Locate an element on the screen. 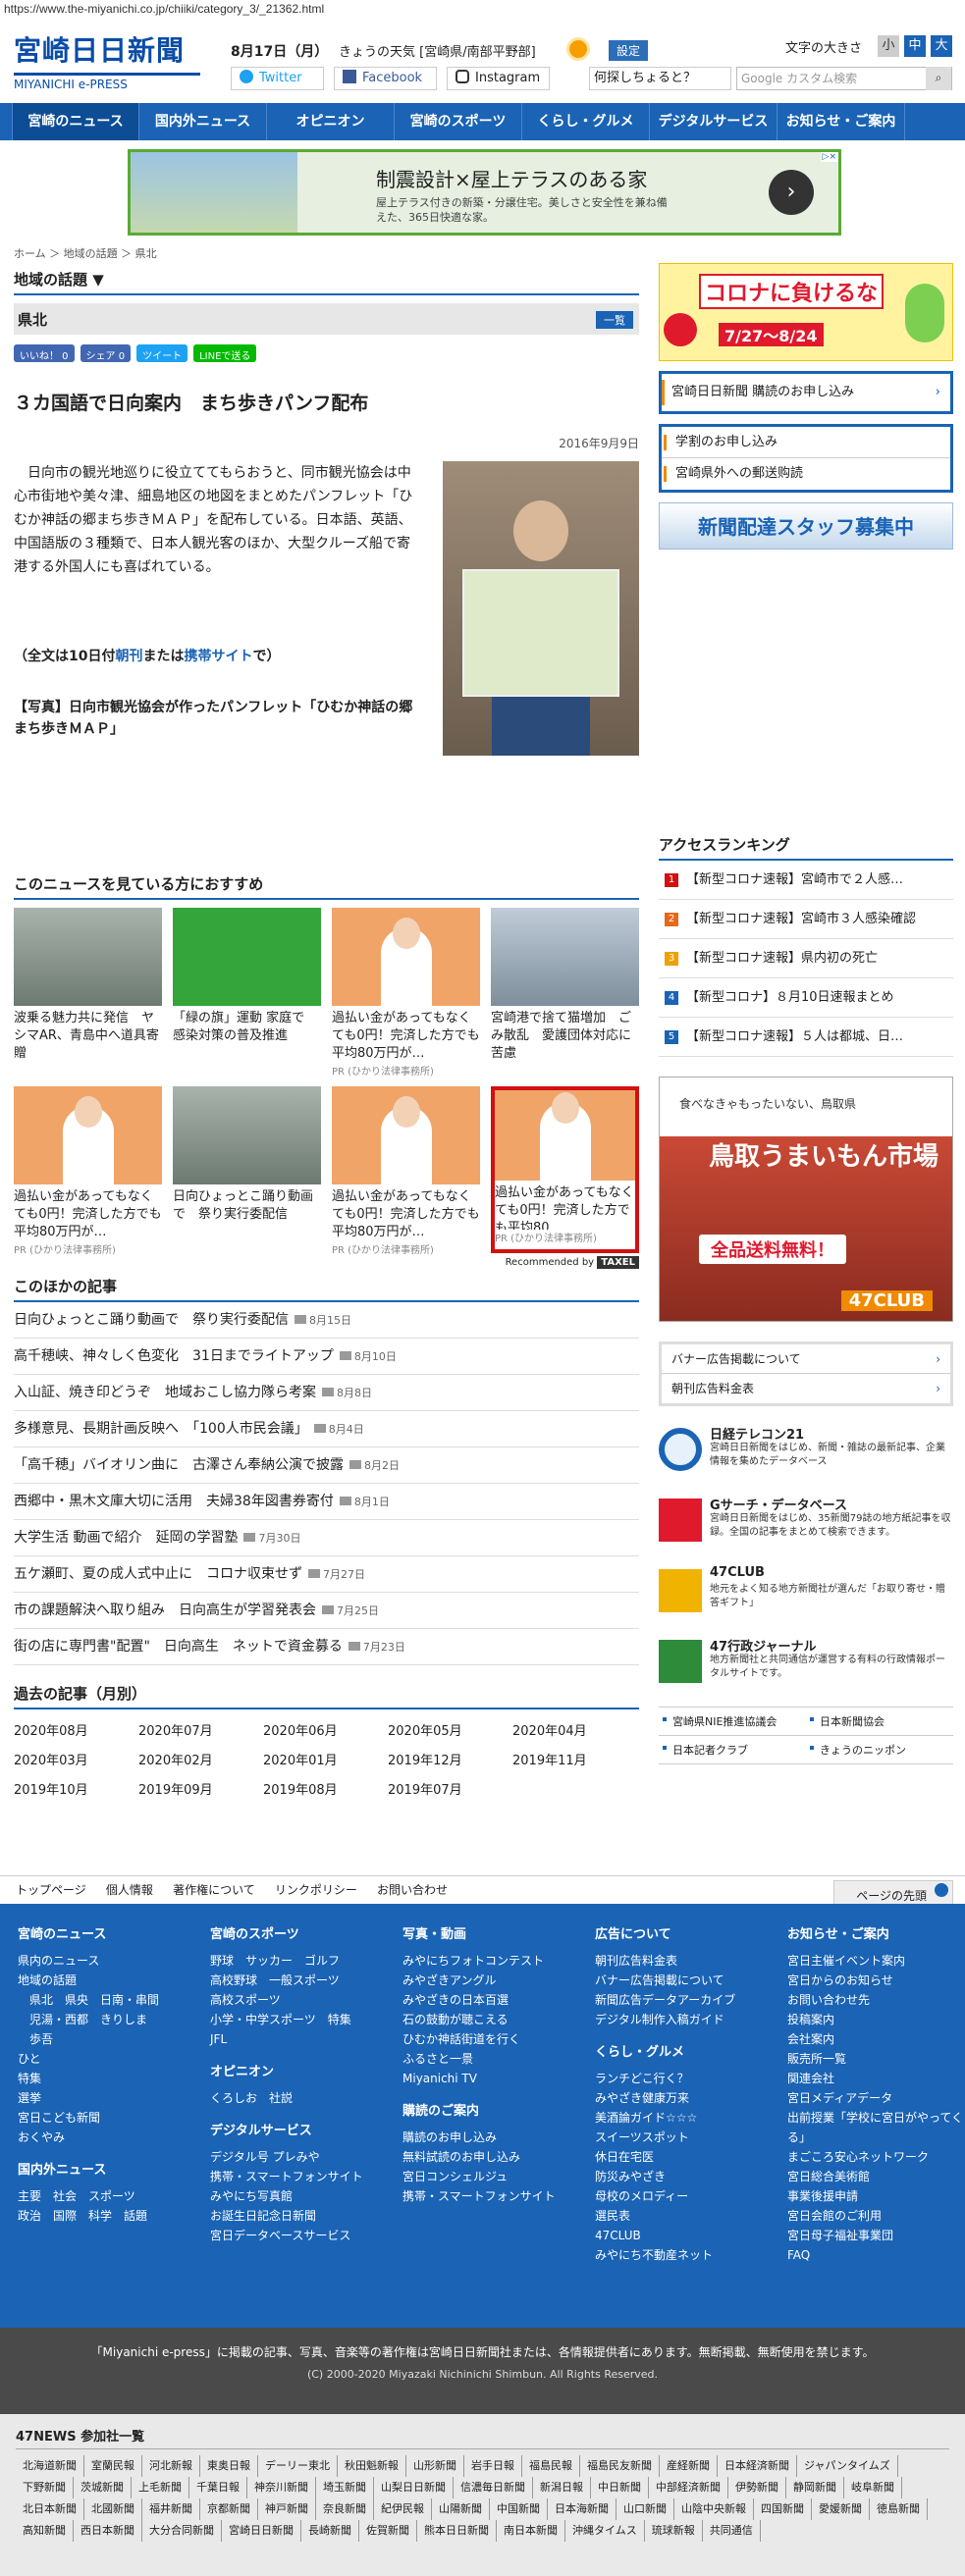 Image resolution: width=965 pixels, height=2576 pixels. footer-link: 防災みやざき is located at coordinates (665, 2176).